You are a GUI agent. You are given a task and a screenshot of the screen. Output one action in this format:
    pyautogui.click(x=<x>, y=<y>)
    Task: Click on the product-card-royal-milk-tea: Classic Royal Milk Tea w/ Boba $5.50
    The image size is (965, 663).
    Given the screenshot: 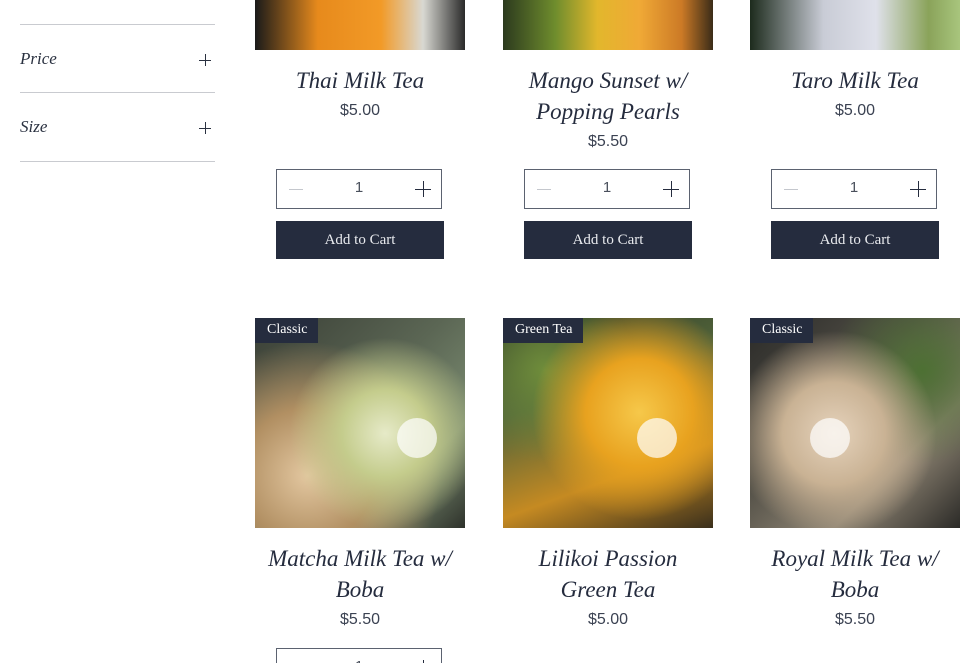 What is the action you would take?
    pyautogui.click(x=855, y=473)
    